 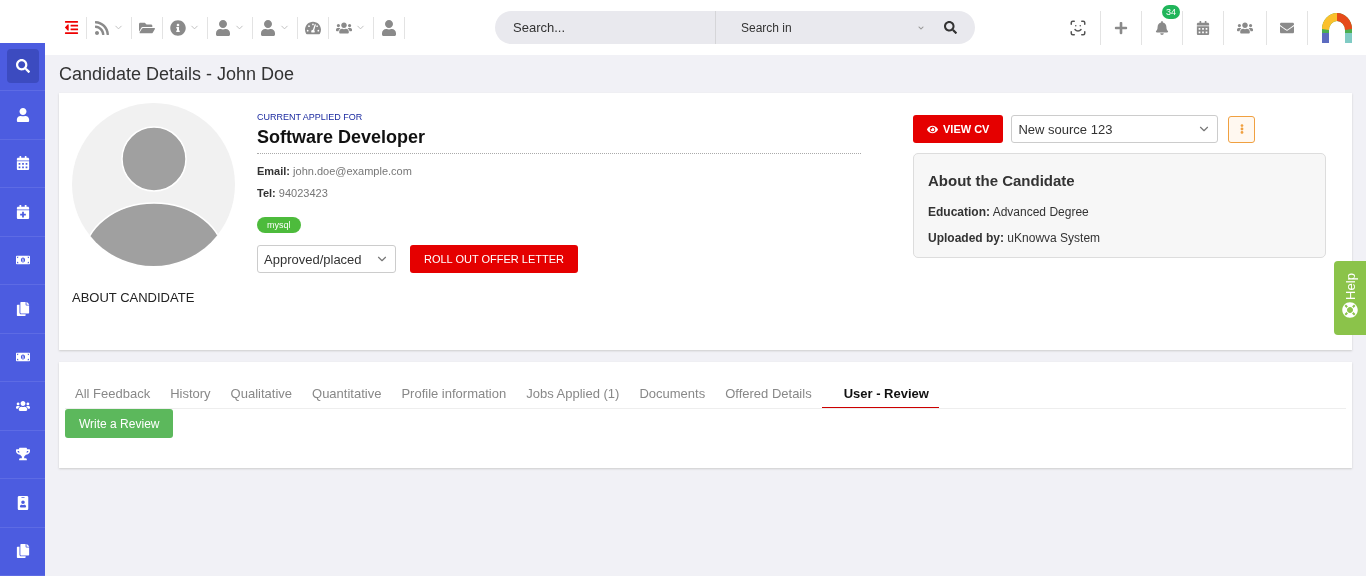 What do you see at coordinates (1115, 129) in the screenshot?
I see `source-select: New source 123` at bounding box center [1115, 129].